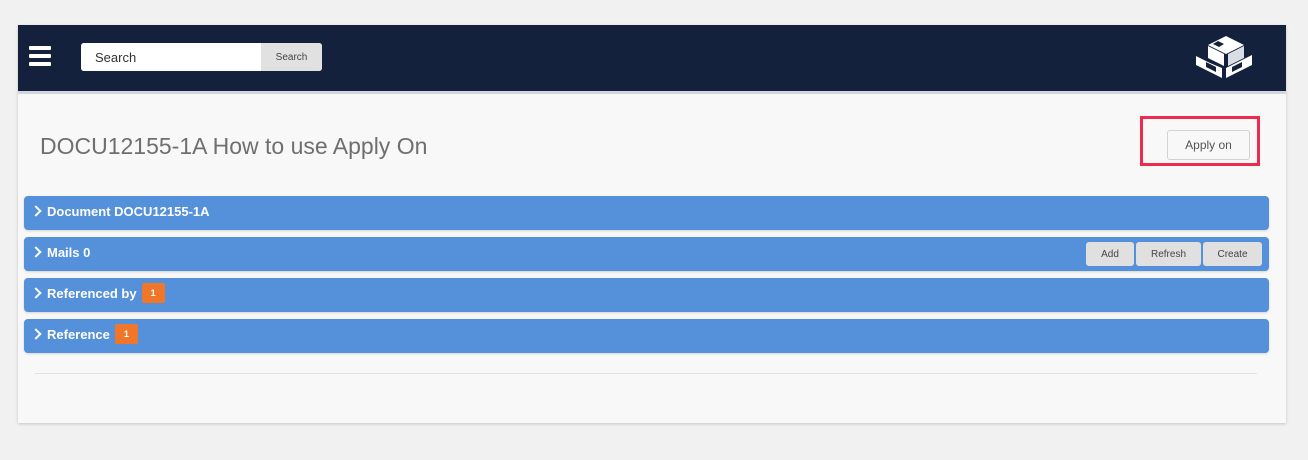  I want to click on apply-on-button: Apply on, so click(1208, 145).